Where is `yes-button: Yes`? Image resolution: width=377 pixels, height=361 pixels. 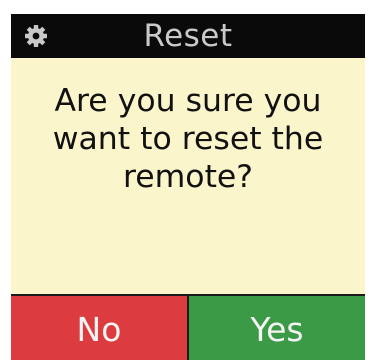
yes-button: Yes is located at coordinates (277, 328).